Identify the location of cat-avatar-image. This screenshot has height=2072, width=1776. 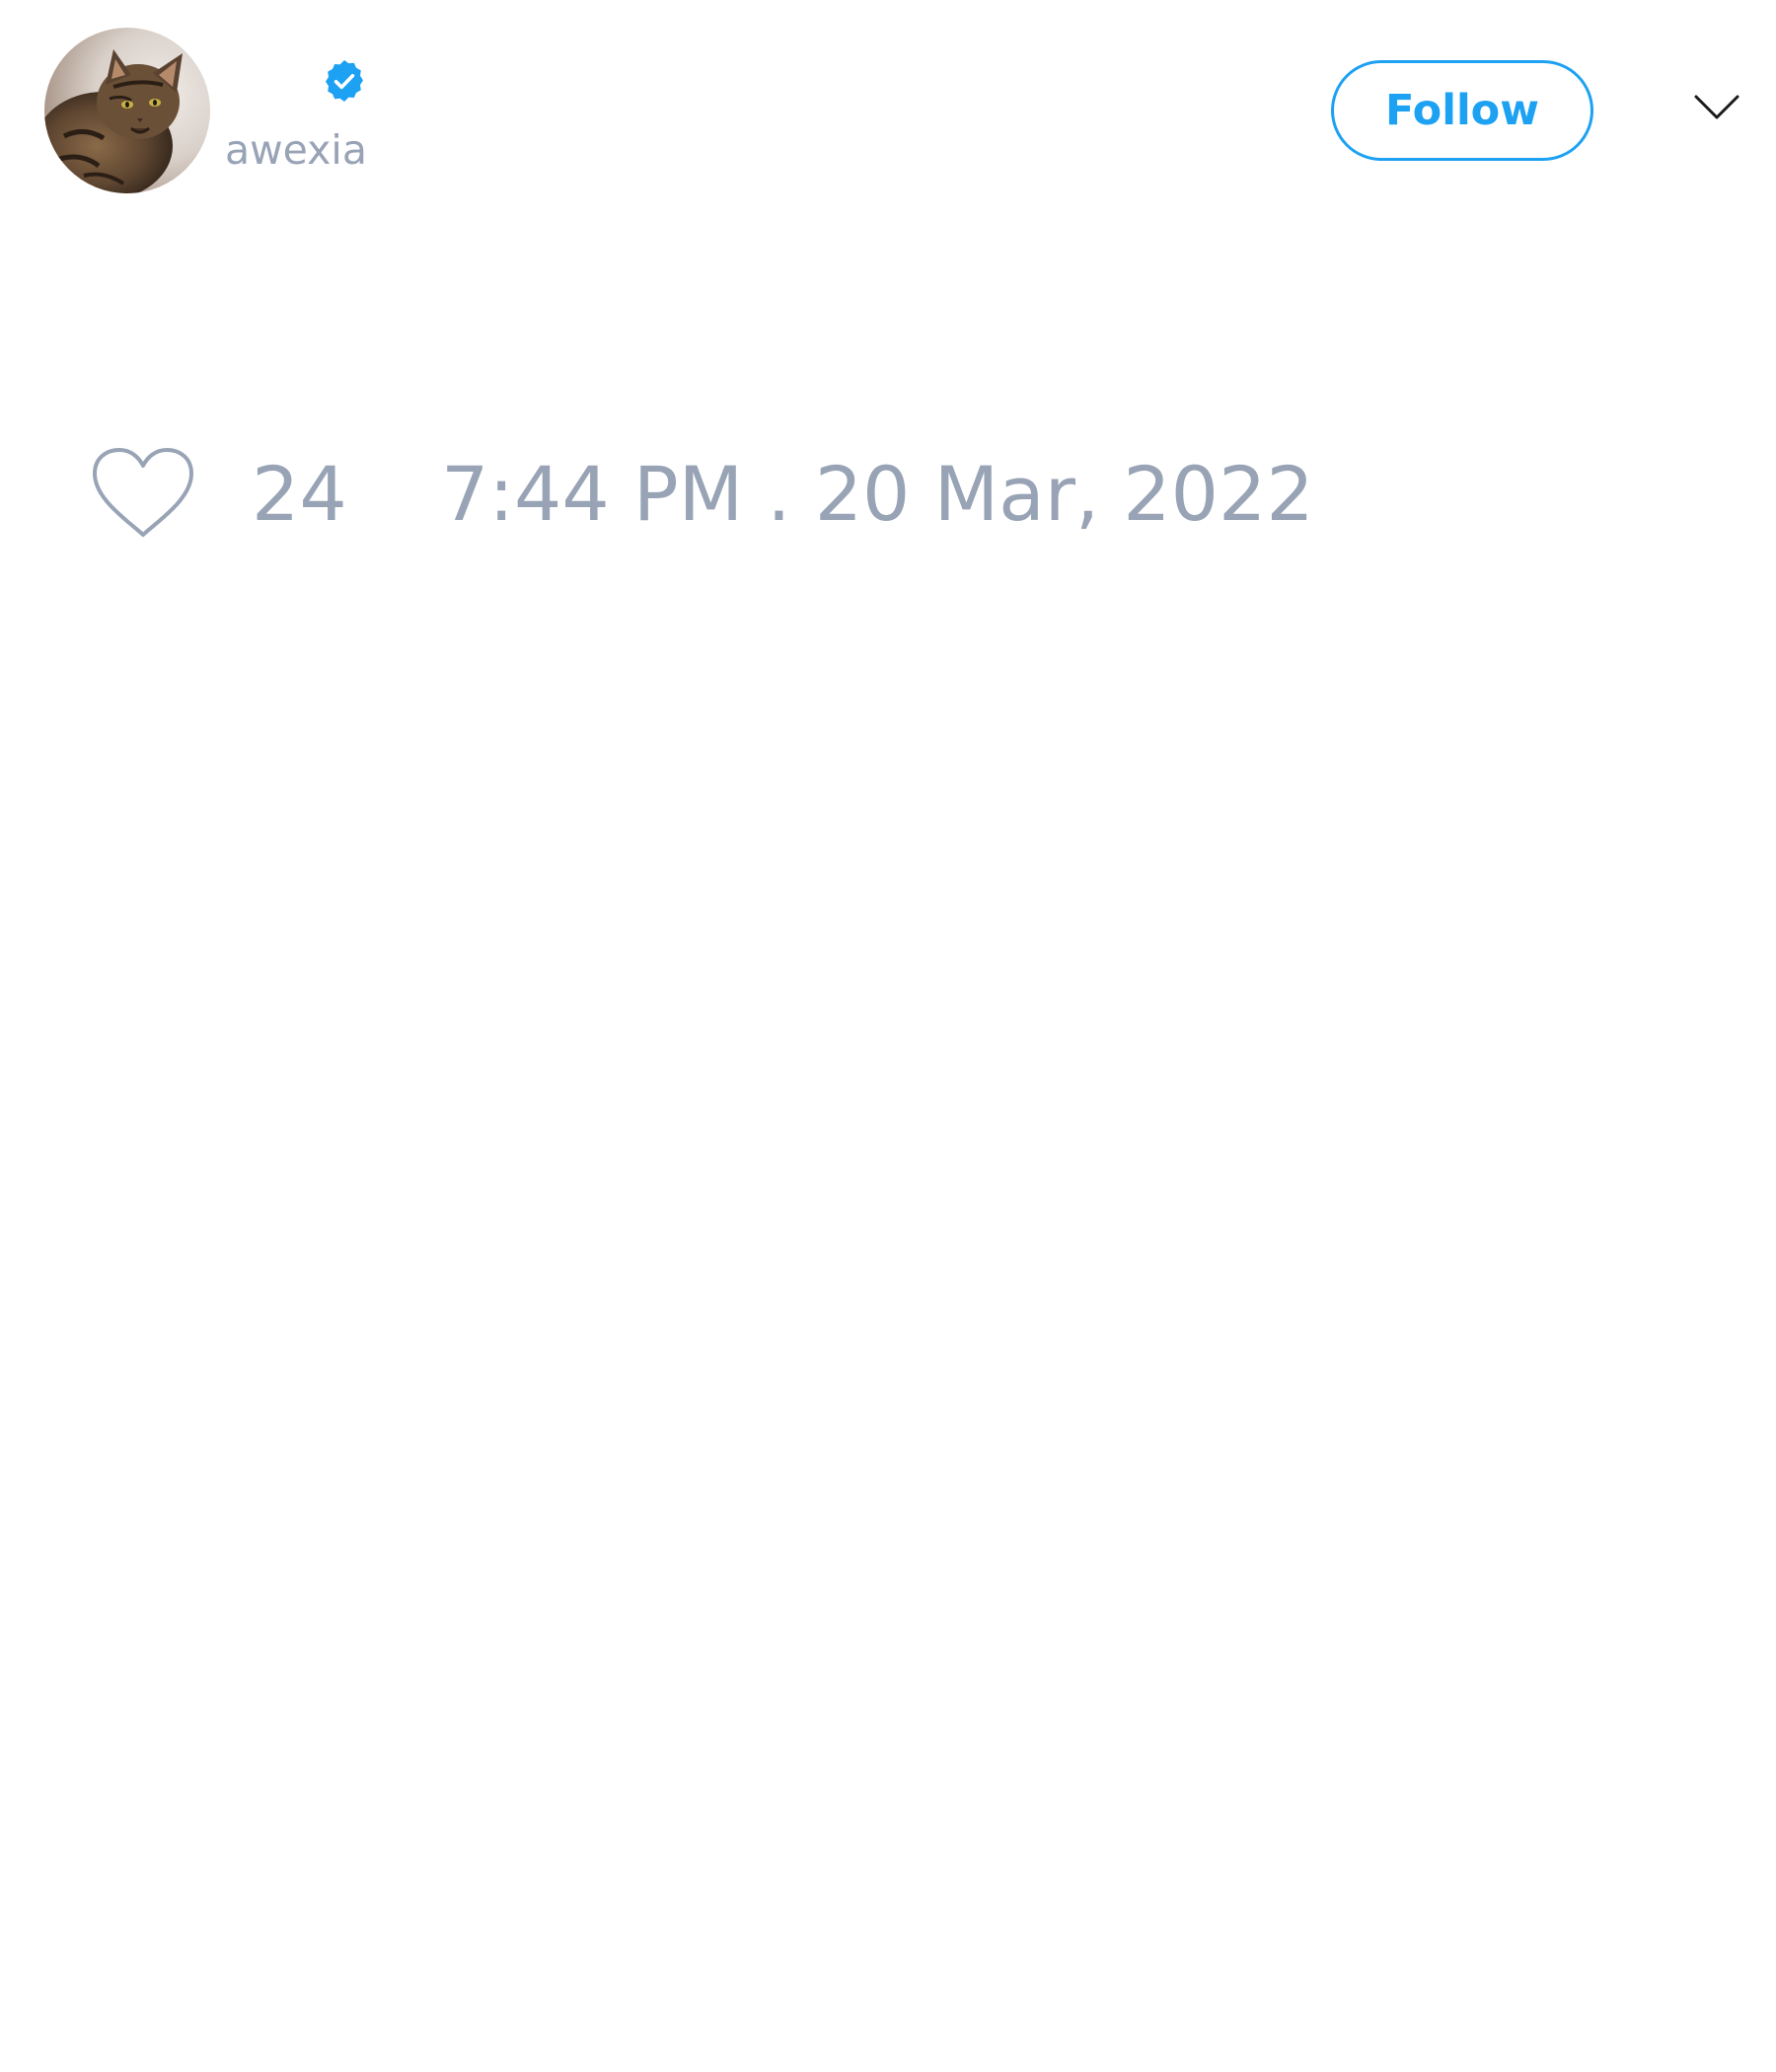
(127, 111).